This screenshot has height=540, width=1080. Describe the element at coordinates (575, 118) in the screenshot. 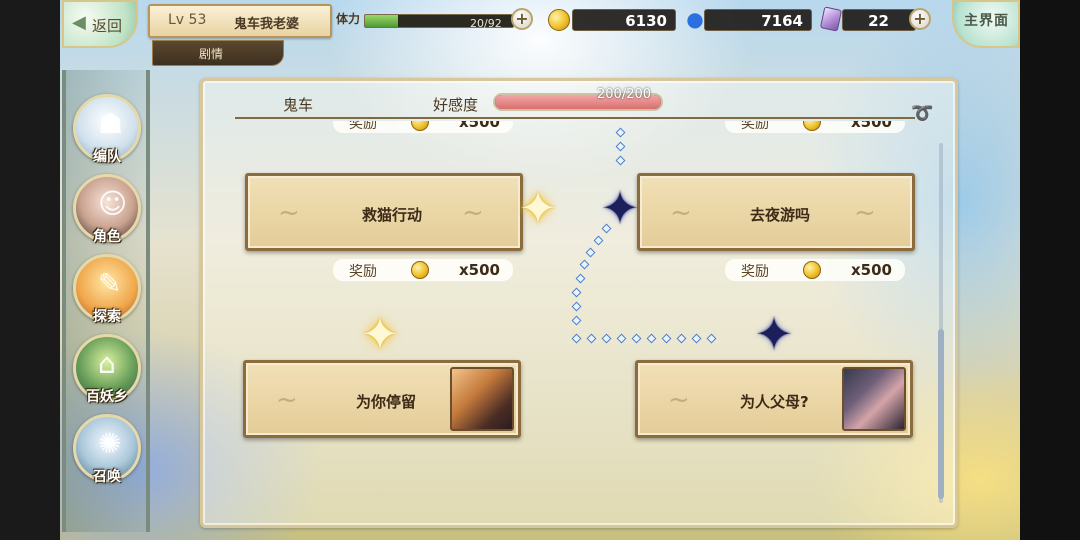

I see `header-divider` at that location.